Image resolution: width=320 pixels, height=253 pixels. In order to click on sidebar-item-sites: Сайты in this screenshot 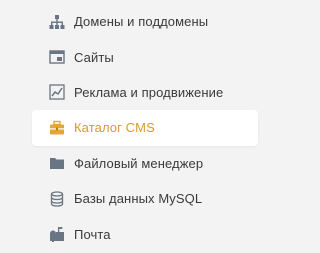, I will do `click(145, 56)`.